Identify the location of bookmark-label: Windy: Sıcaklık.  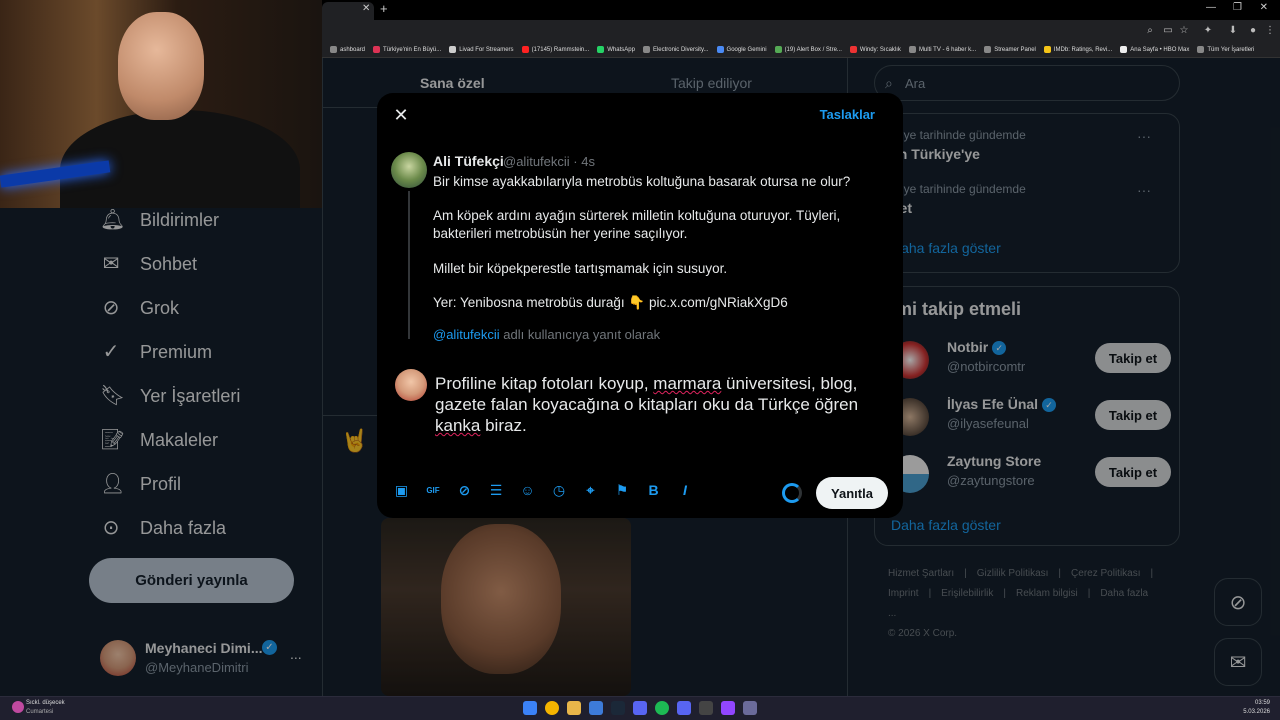
(880, 50).